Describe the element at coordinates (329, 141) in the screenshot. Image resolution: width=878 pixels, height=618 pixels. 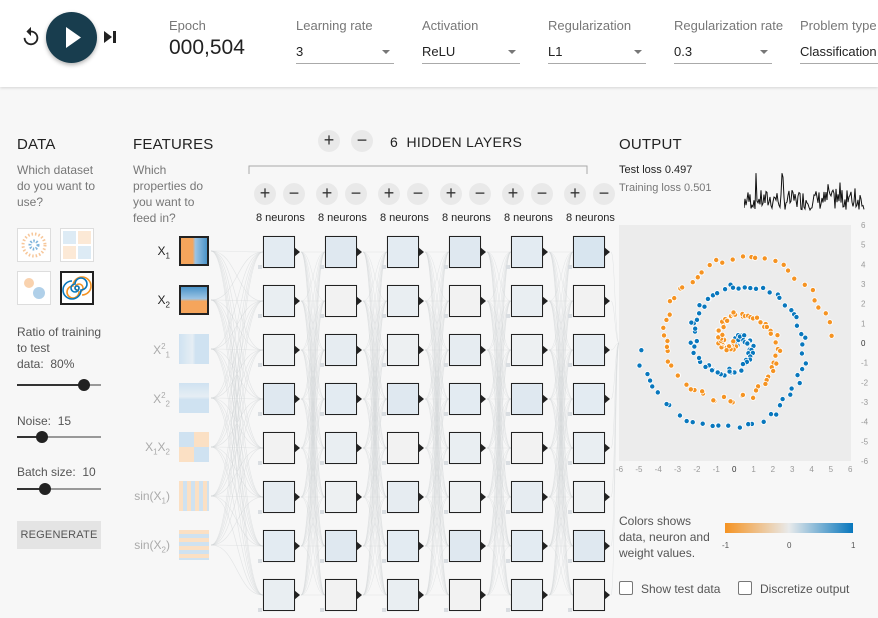
I see `add-layer-button: +` at that location.